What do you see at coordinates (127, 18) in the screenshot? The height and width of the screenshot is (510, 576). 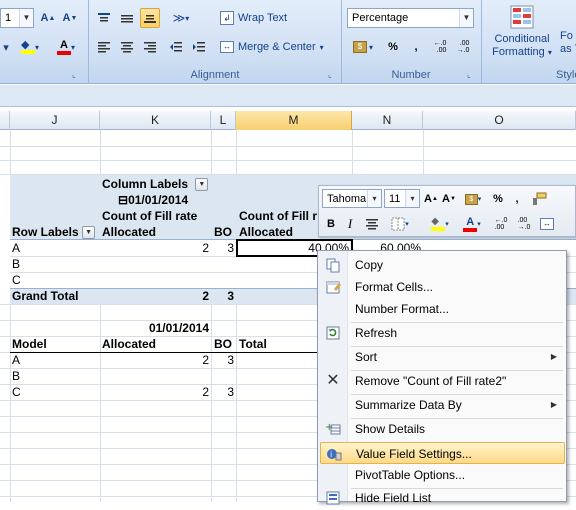 I see `align-middle-button` at bounding box center [127, 18].